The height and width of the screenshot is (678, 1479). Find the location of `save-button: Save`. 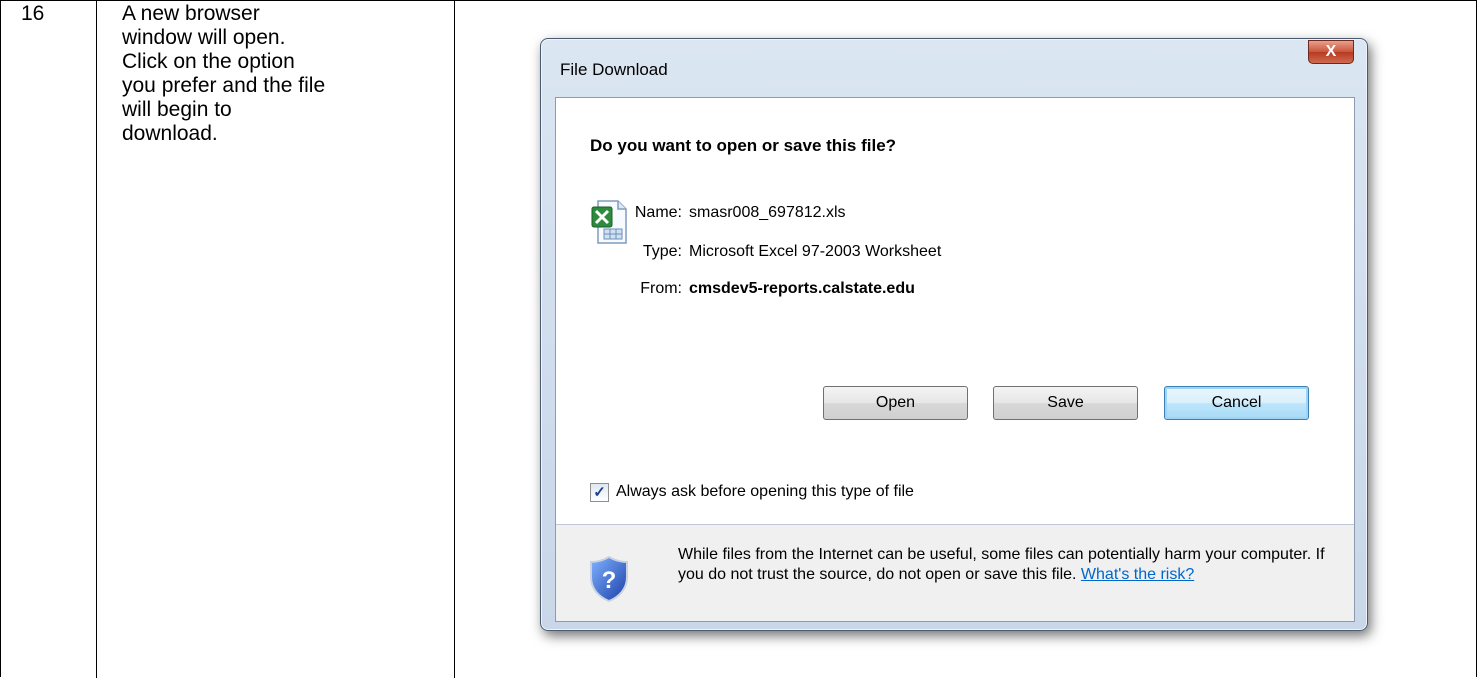

save-button: Save is located at coordinates (1065, 403).